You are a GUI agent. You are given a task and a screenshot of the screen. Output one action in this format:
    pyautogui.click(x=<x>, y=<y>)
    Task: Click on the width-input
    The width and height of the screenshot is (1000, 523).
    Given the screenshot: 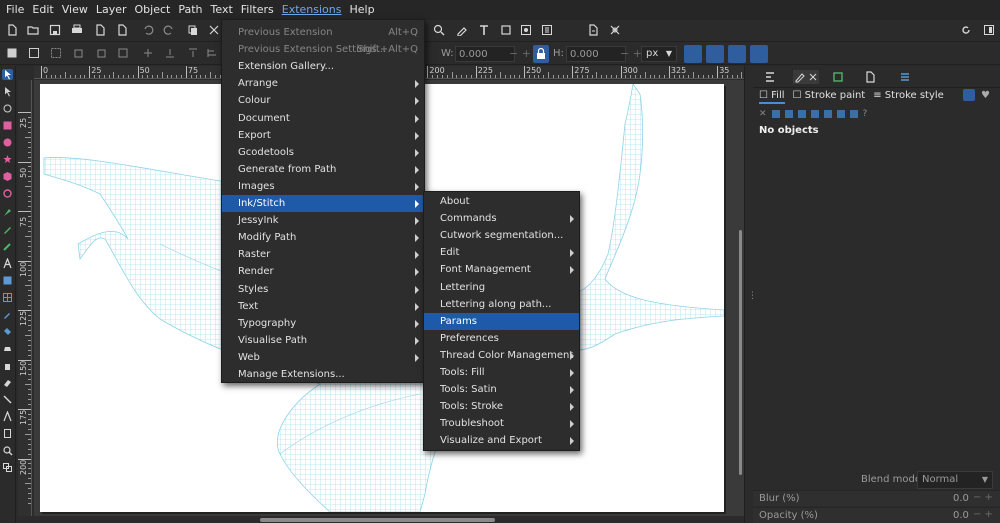 What is the action you would take?
    pyautogui.click(x=485, y=54)
    